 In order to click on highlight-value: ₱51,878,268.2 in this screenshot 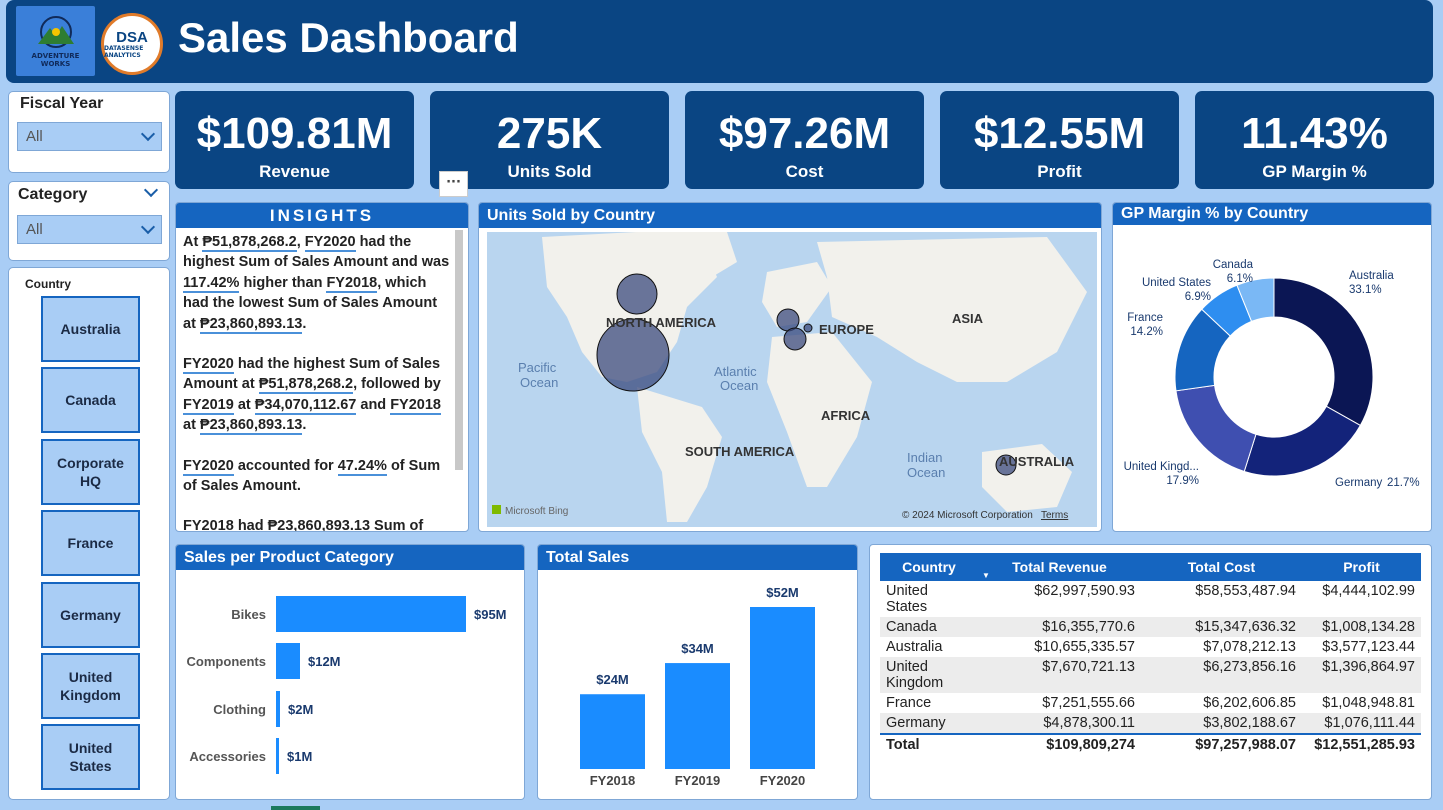, I will do `click(249, 243)`.